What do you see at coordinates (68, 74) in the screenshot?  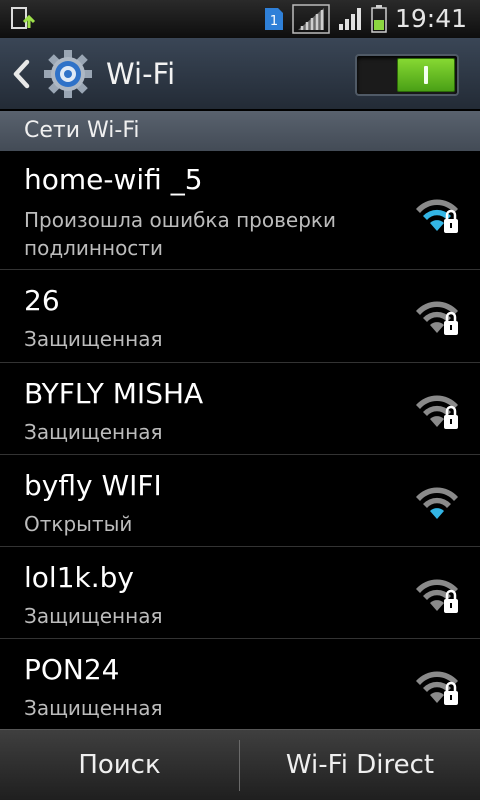 I see `settings-gear-icon` at bounding box center [68, 74].